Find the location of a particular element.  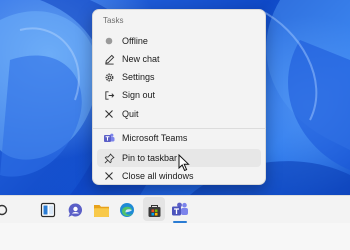

file-explorer-icon is located at coordinates (101, 210).